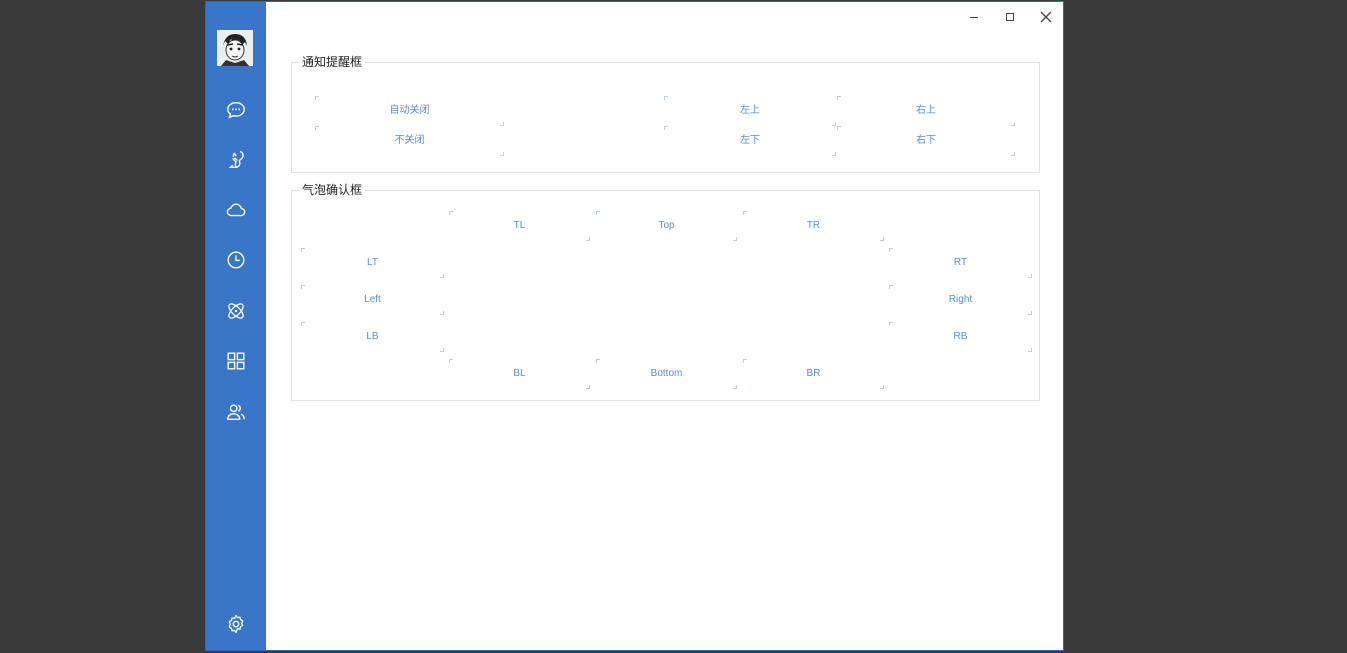 The width and height of the screenshot is (1347, 653). What do you see at coordinates (519, 226) in the screenshot?
I see `tl-button: TL` at bounding box center [519, 226].